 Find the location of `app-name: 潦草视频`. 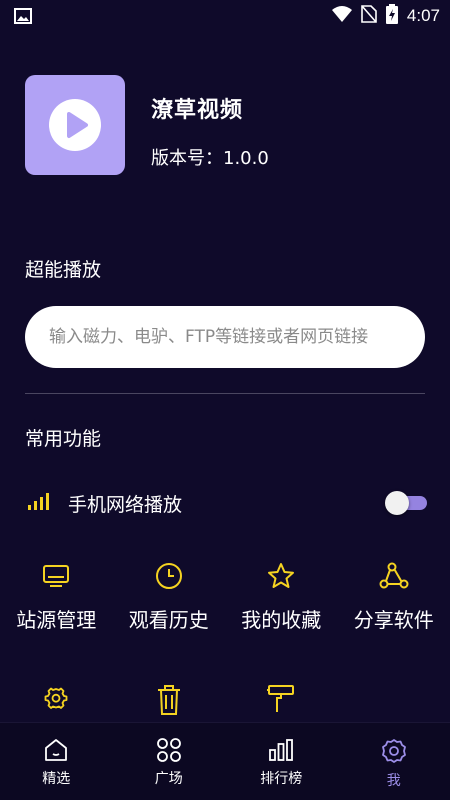

app-name: 潦草视频 is located at coordinates (197, 110).